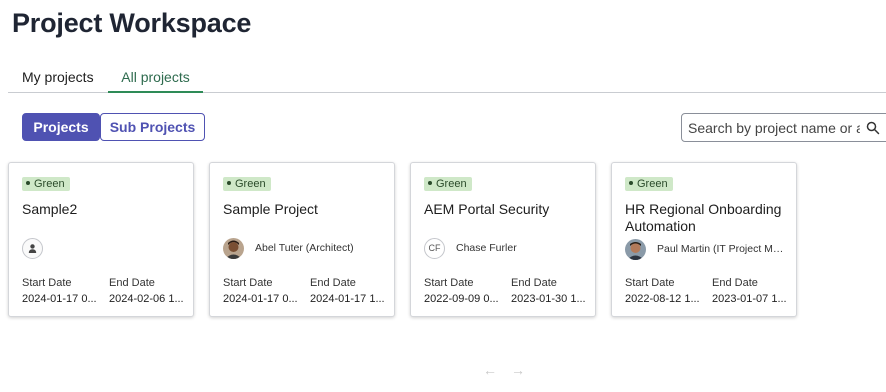 The image size is (886, 392). What do you see at coordinates (132, 23) in the screenshot?
I see `page-title: Project Workspace` at bounding box center [132, 23].